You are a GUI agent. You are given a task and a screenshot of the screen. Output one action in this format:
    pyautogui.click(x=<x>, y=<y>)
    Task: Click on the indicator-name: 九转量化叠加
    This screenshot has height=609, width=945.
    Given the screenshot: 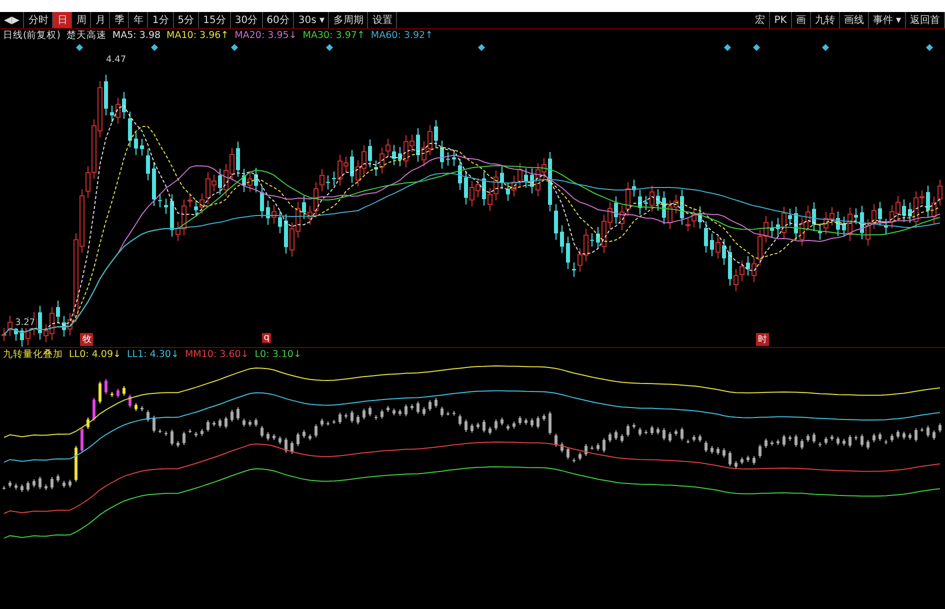 What is the action you would take?
    pyautogui.click(x=33, y=354)
    